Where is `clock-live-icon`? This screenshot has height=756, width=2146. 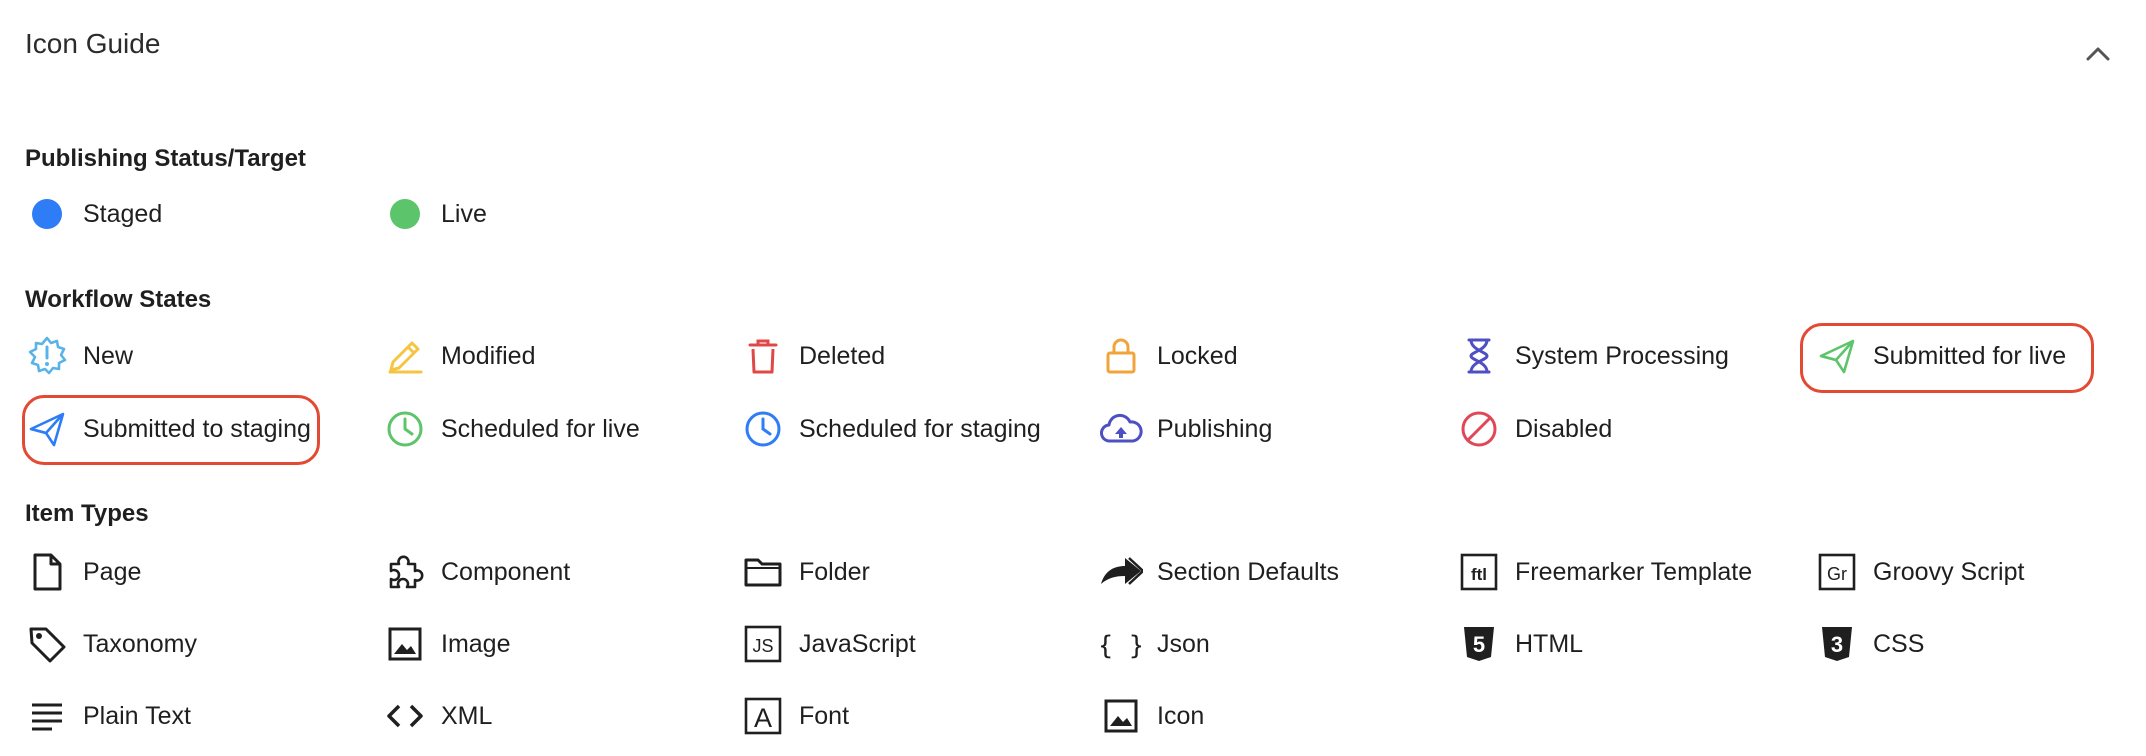
clock-live-icon is located at coordinates (405, 429).